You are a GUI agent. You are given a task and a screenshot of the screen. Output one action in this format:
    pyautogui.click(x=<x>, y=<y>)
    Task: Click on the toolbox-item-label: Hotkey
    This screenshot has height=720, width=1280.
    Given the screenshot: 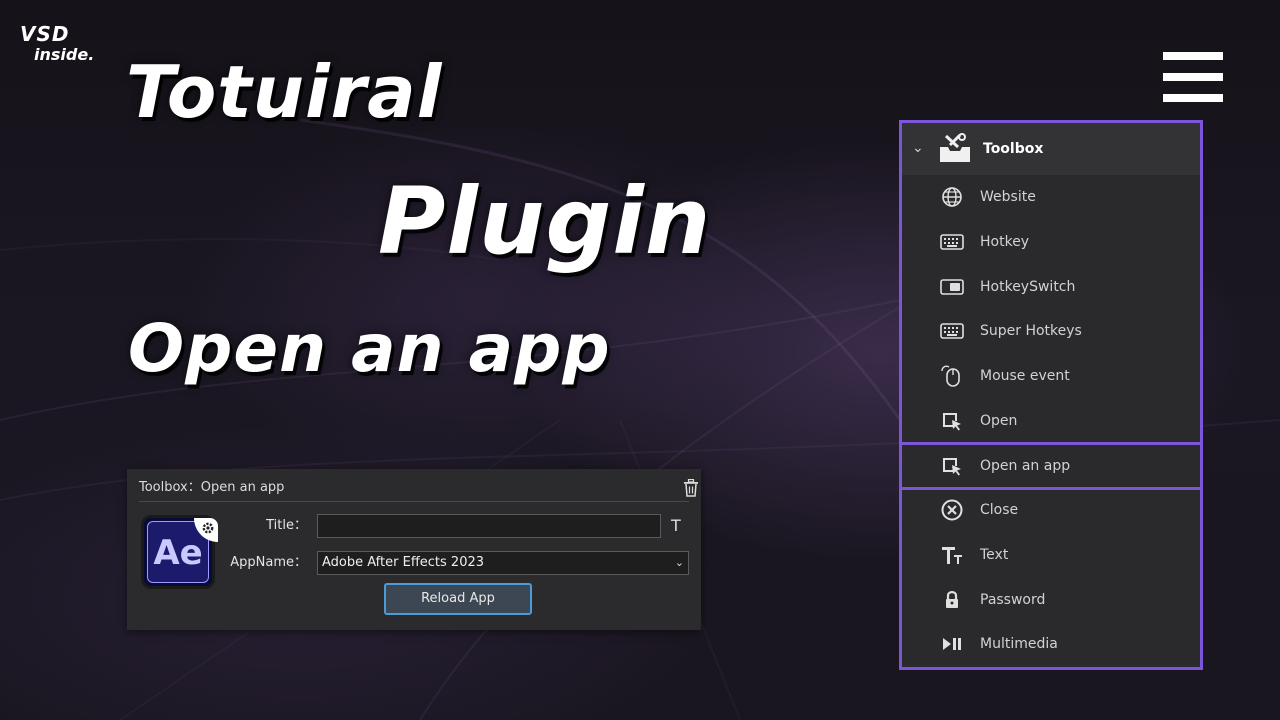 What is the action you would take?
    pyautogui.click(x=1005, y=242)
    